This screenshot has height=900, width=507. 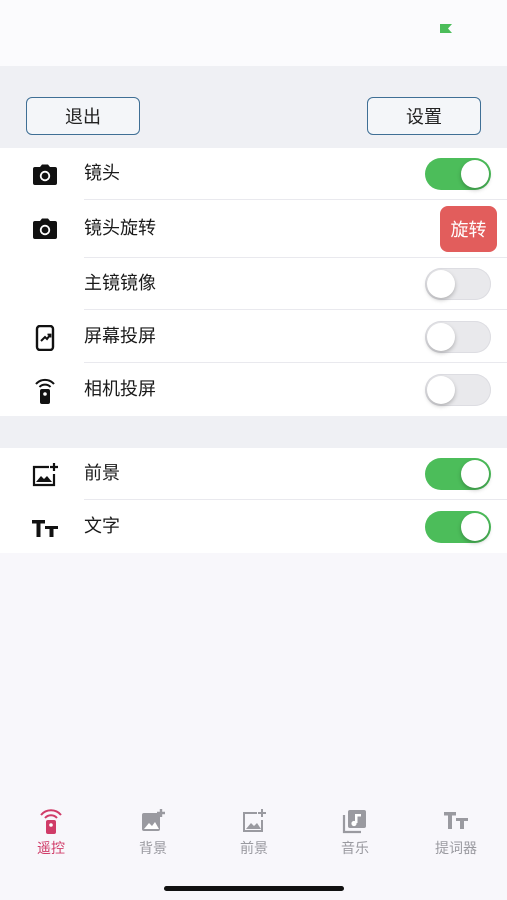 I want to click on tab-label: 前景, so click(x=254, y=849).